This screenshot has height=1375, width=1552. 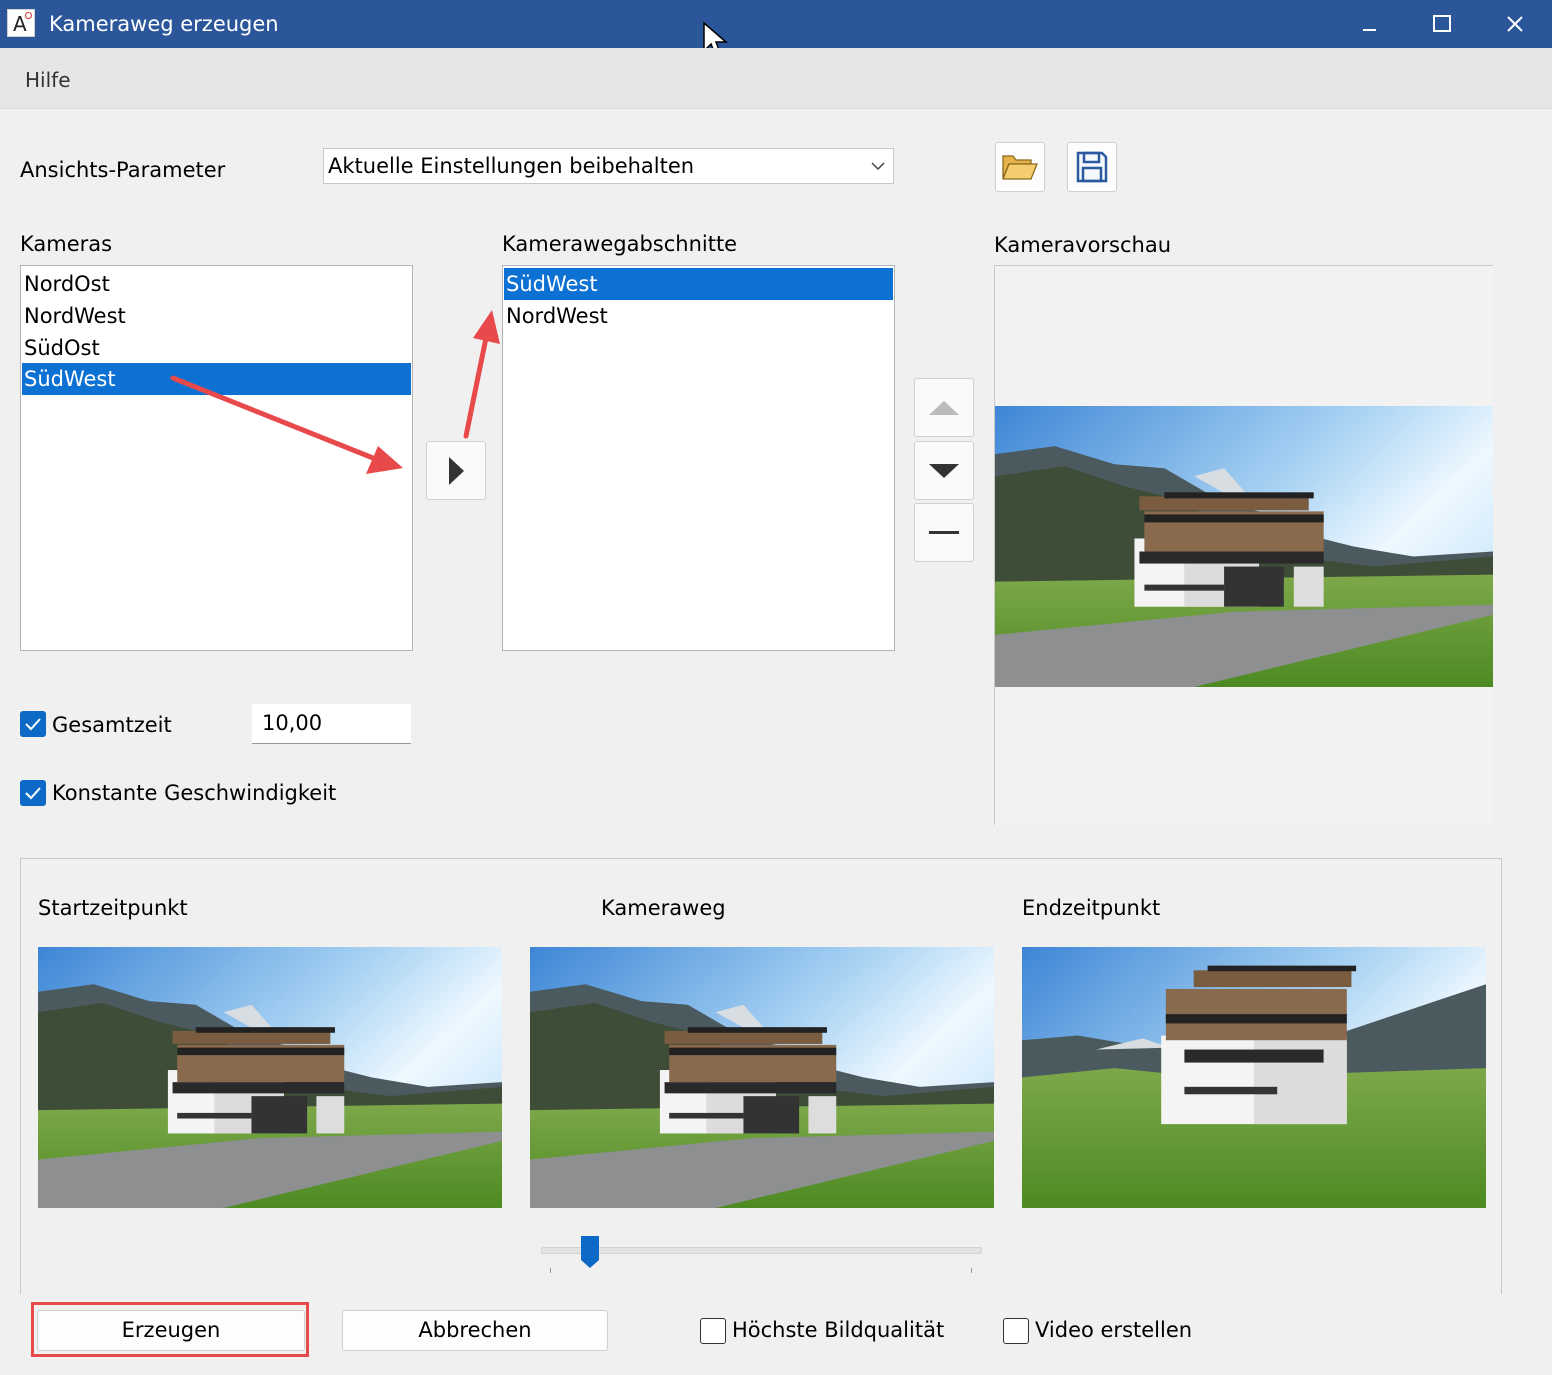 What do you see at coordinates (275, 419) in the screenshot?
I see `arrow-to-add-button` at bounding box center [275, 419].